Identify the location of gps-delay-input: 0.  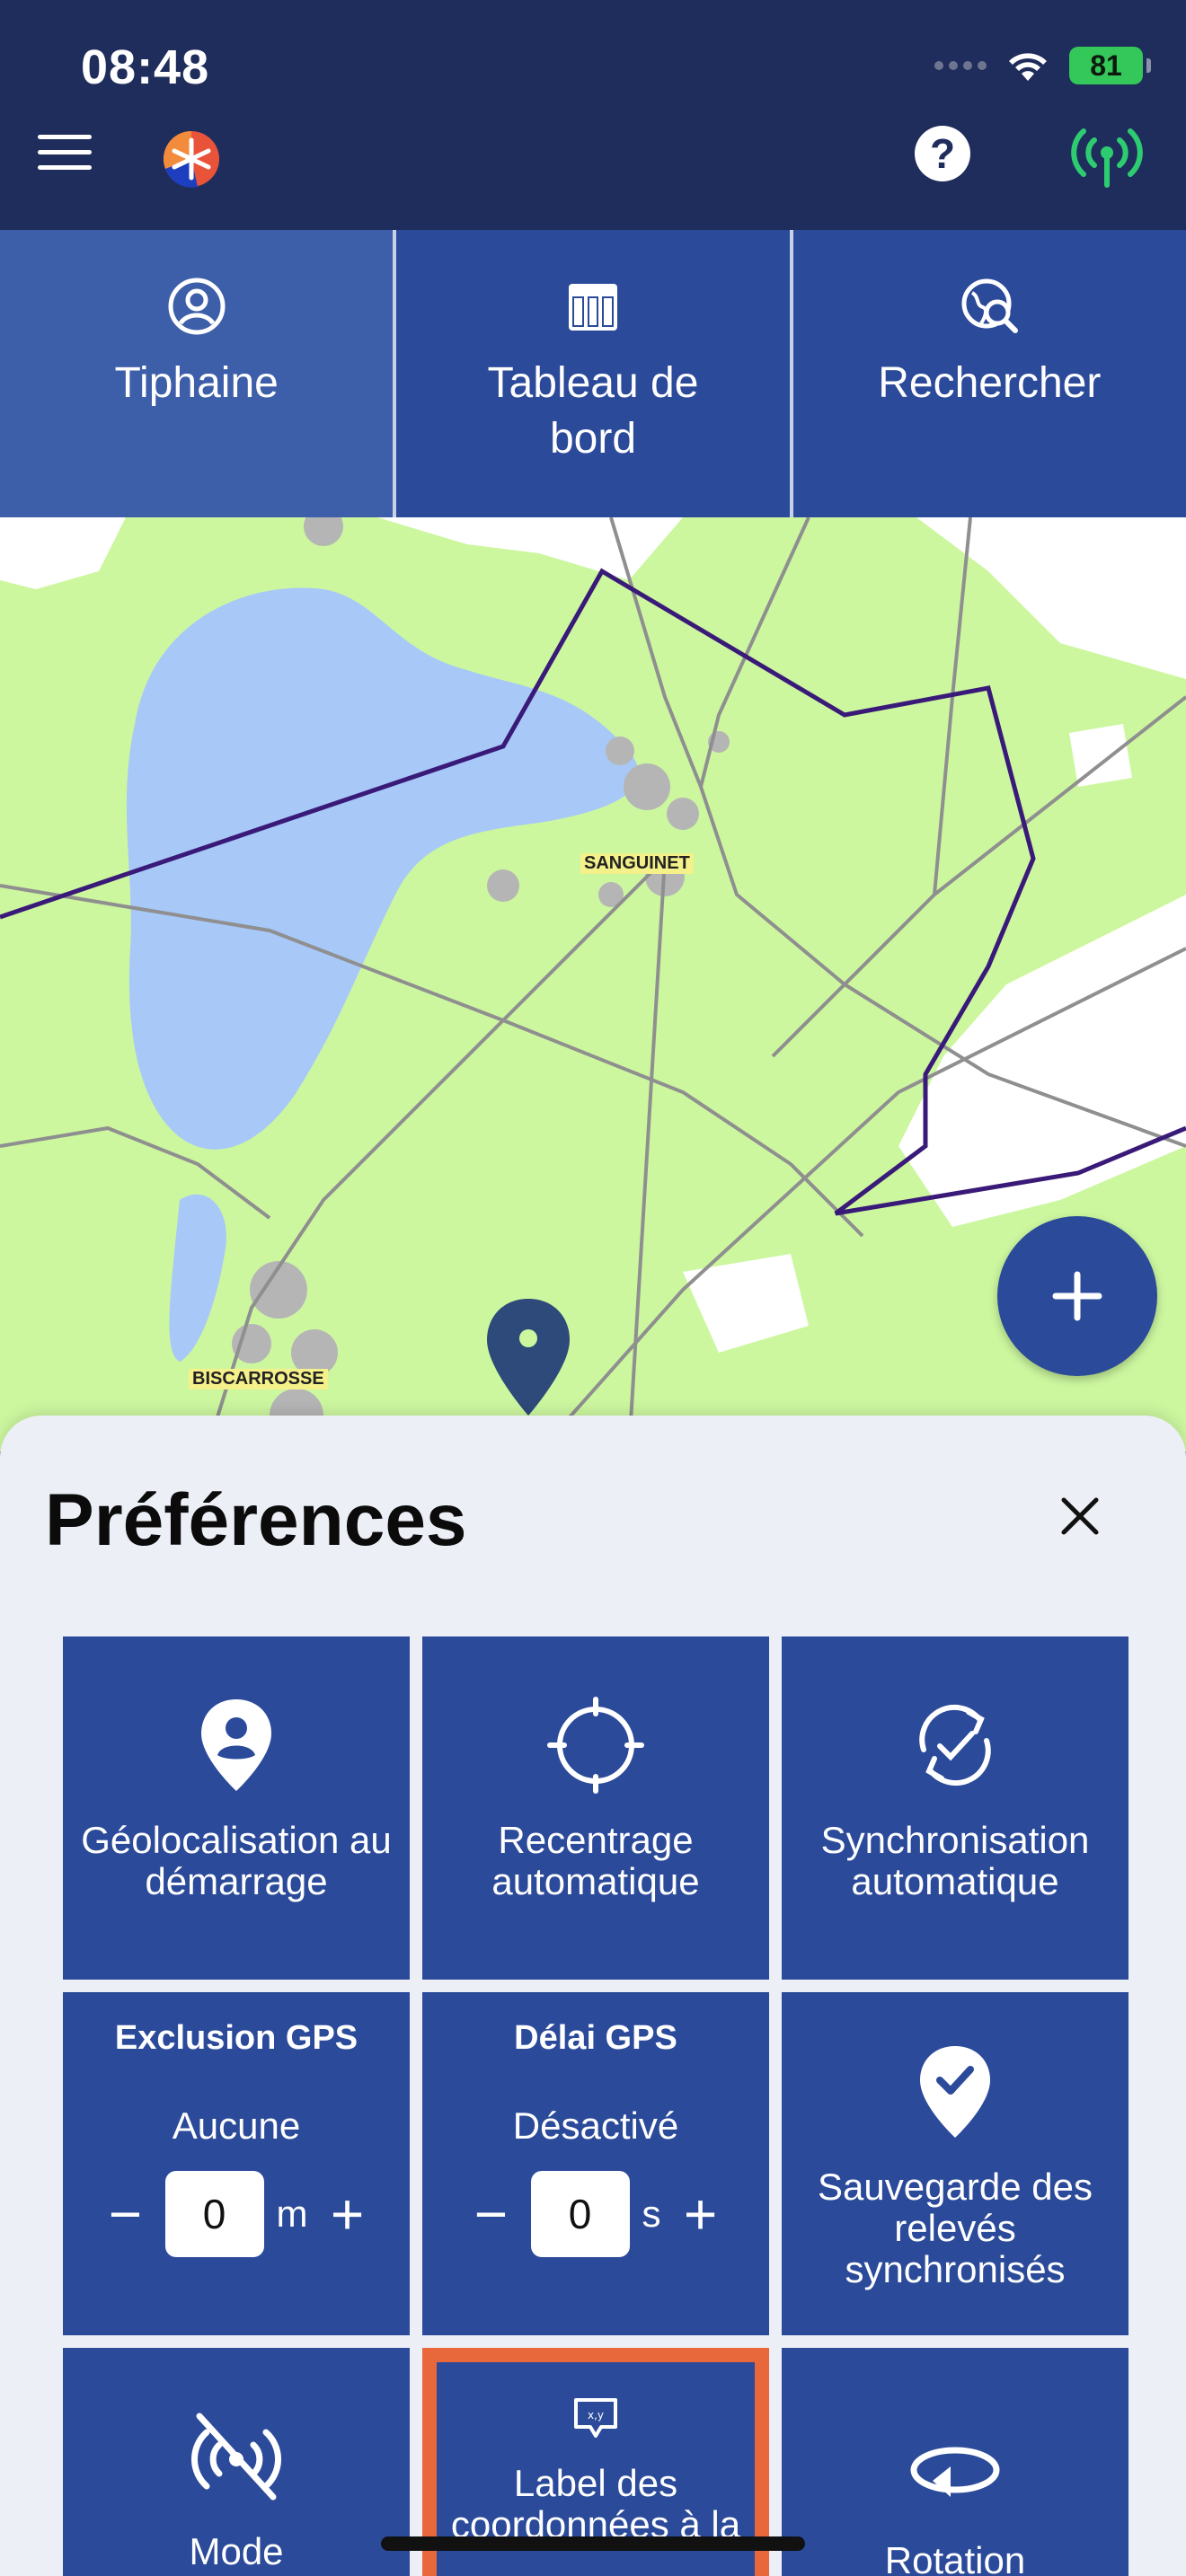
(580, 2214).